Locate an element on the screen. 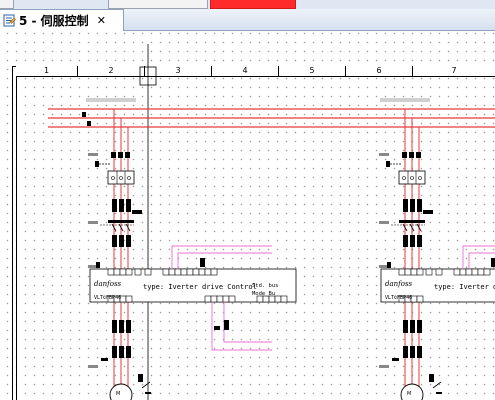 Image resolution: width=495 pixels, height=400 pixels. window-top-strip is located at coordinates (247, 4).